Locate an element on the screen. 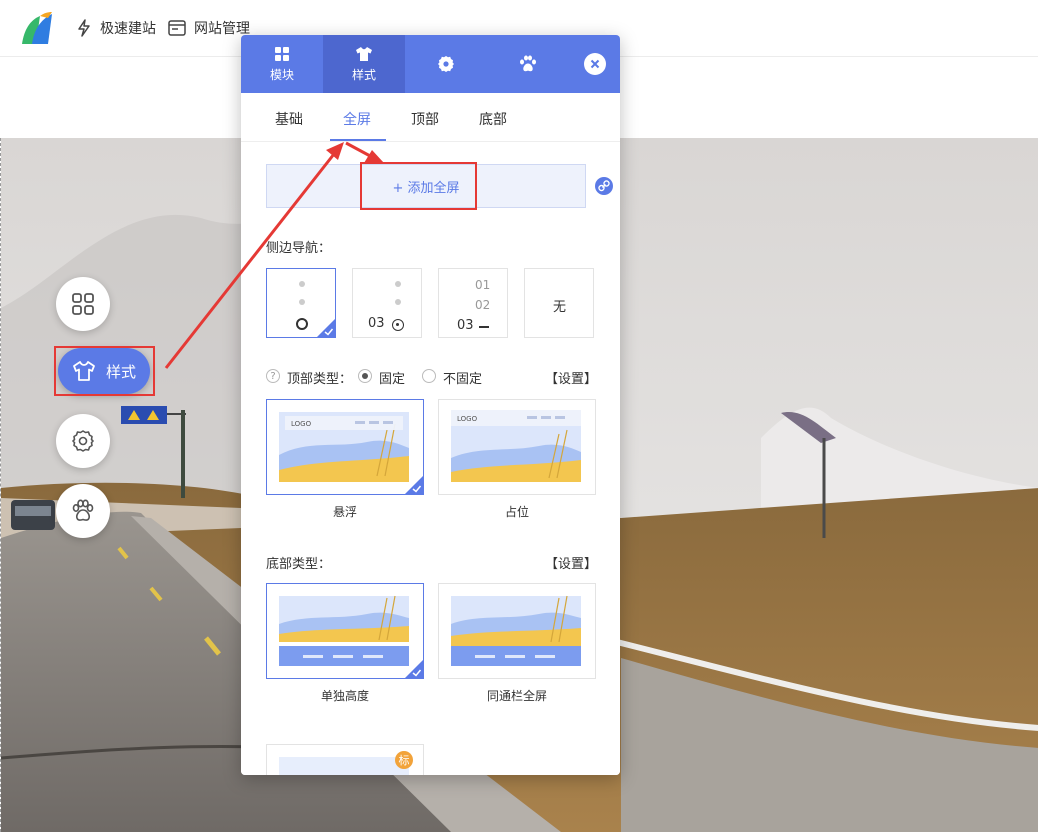 Image resolution: width=1038 pixels, height=832 pixels. modules-fab is located at coordinates (83, 304).